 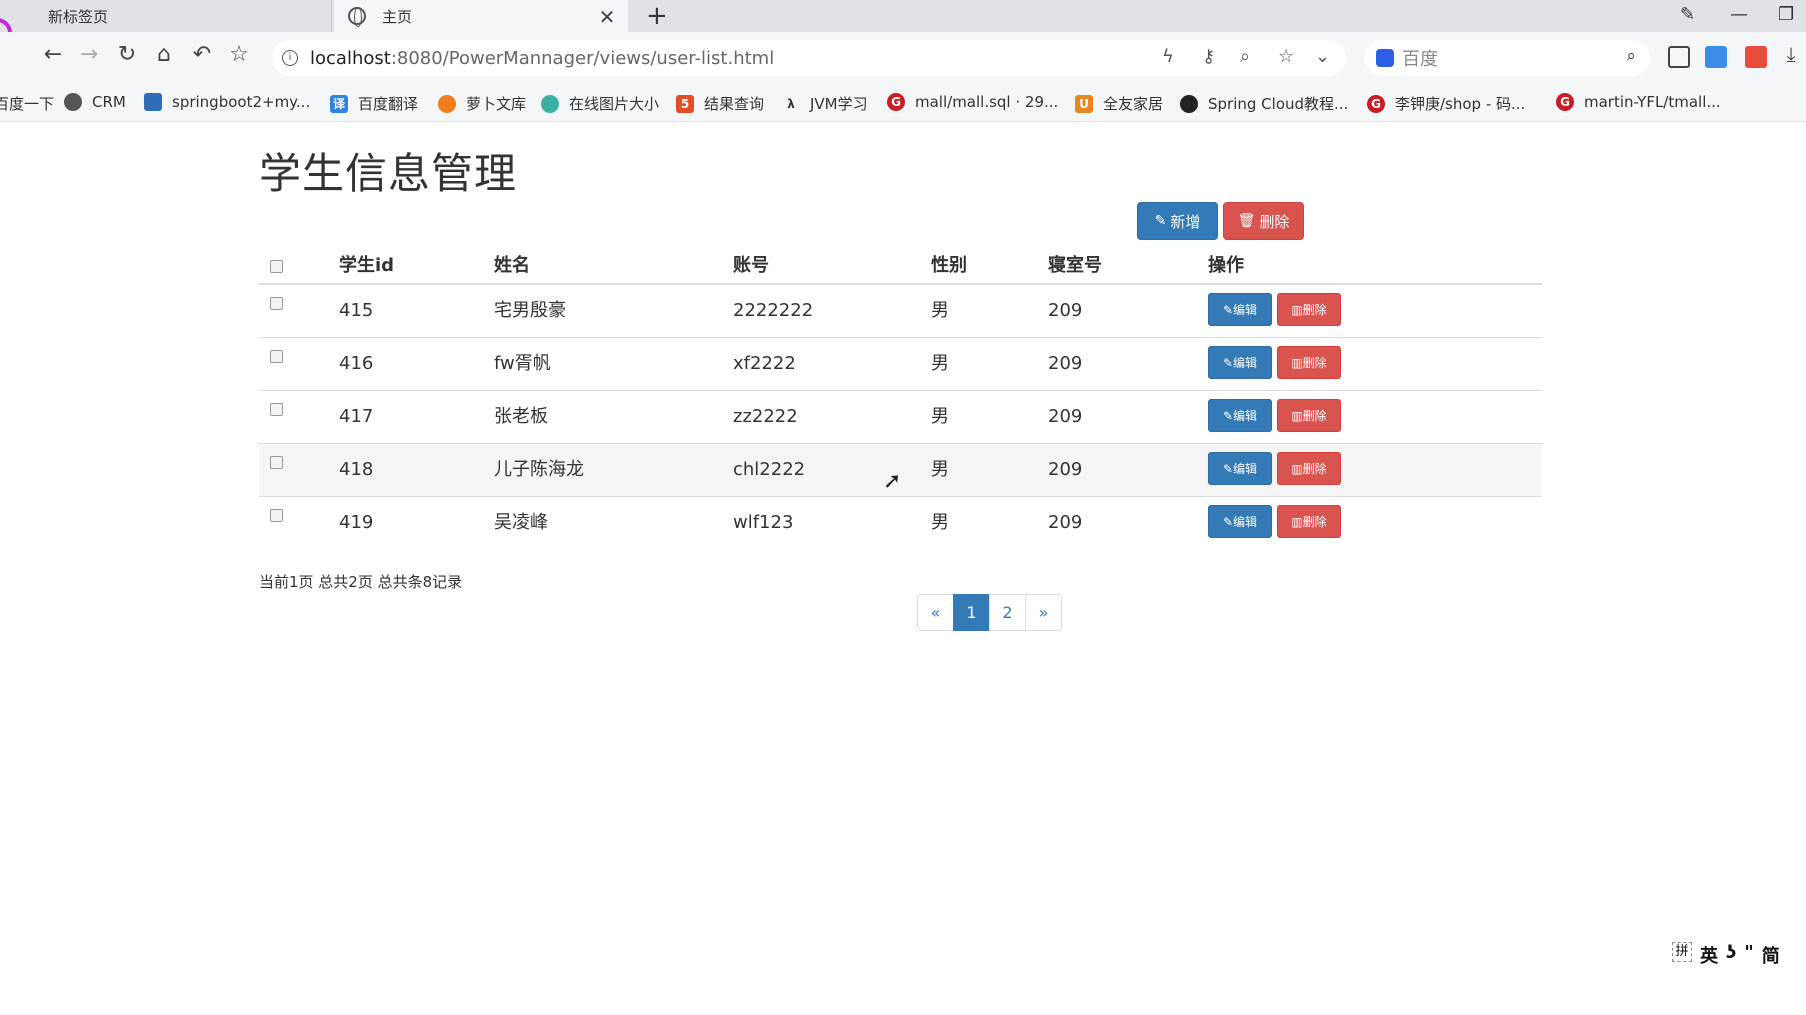 What do you see at coordinates (1791, 54) in the screenshot?
I see `download-icon: ⤓` at bounding box center [1791, 54].